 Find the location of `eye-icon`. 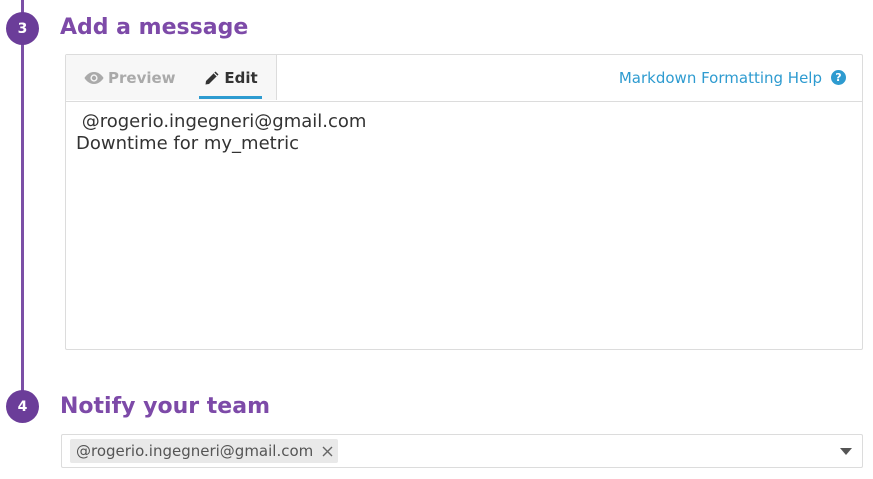

eye-icon is located at coordinates (94, 78).